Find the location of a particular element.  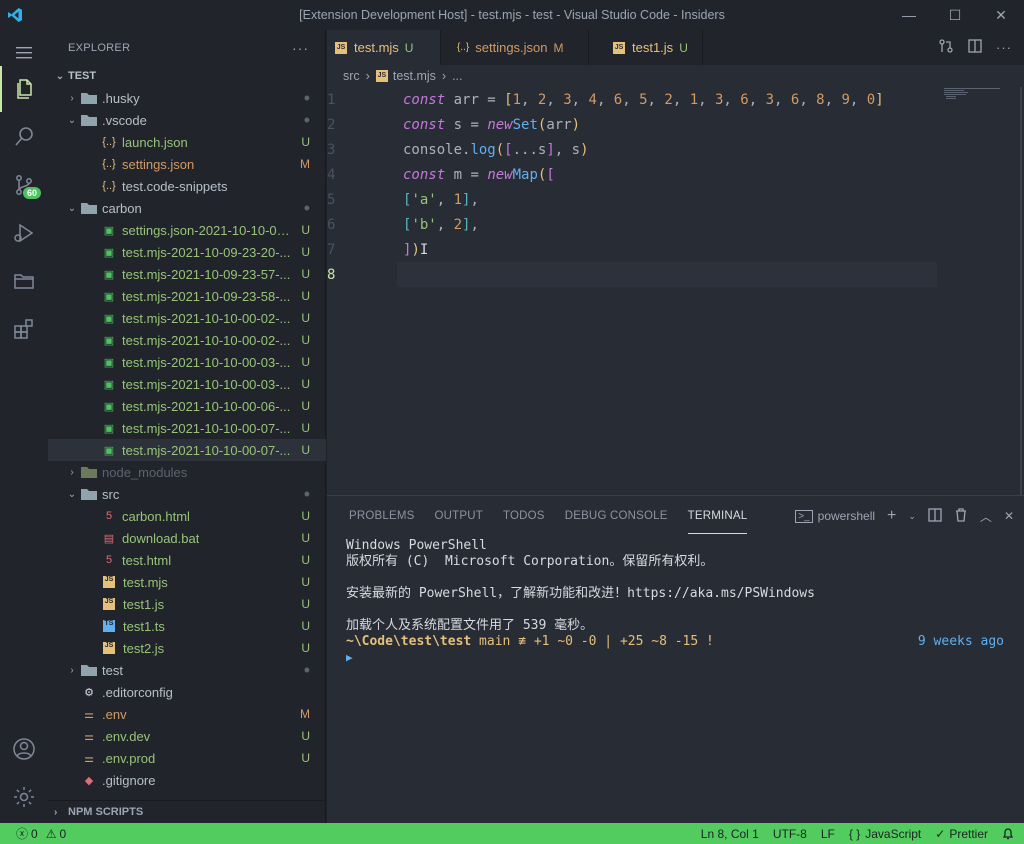

file-item: JS test2.js U is located at coordinates (187, 648).